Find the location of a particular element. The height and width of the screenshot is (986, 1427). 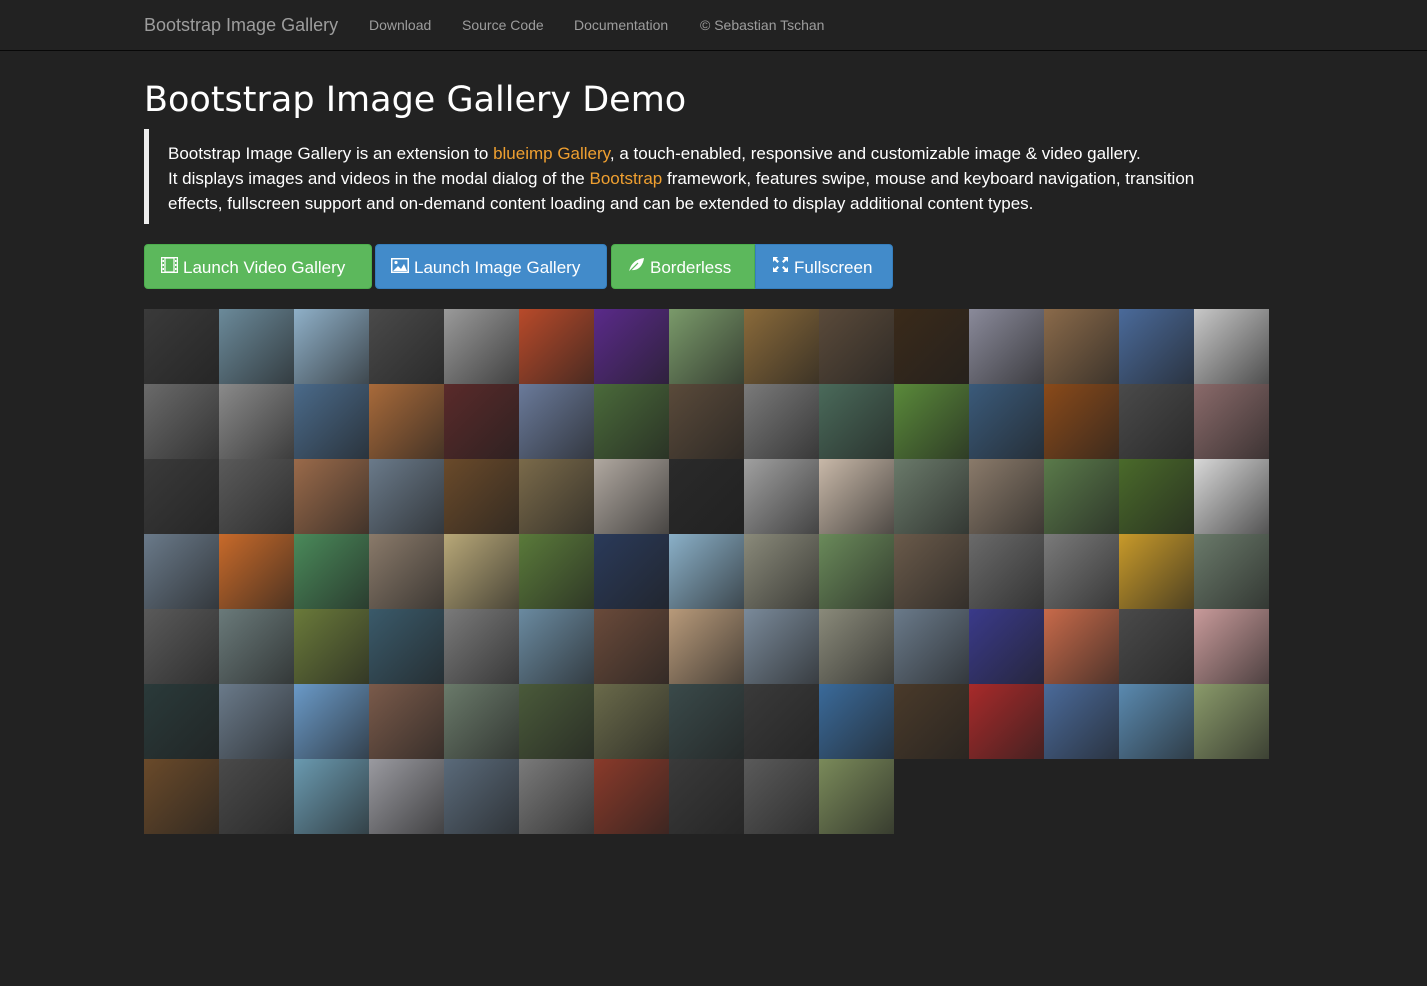

nav-link-download: Download is located at coordinates (400, 25).